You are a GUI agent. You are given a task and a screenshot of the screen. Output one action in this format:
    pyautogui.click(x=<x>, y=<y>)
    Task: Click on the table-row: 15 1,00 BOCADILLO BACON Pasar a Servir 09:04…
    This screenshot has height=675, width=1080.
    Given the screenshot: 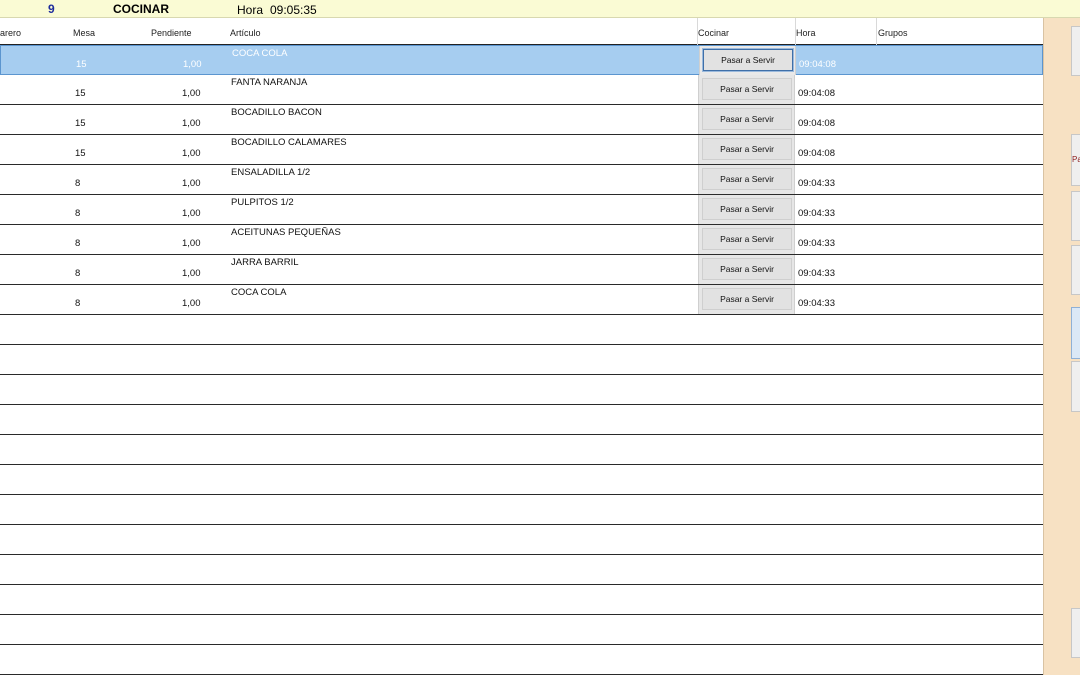 What is the action you would take?
    pyautogui.click(x=521, y=120)
    